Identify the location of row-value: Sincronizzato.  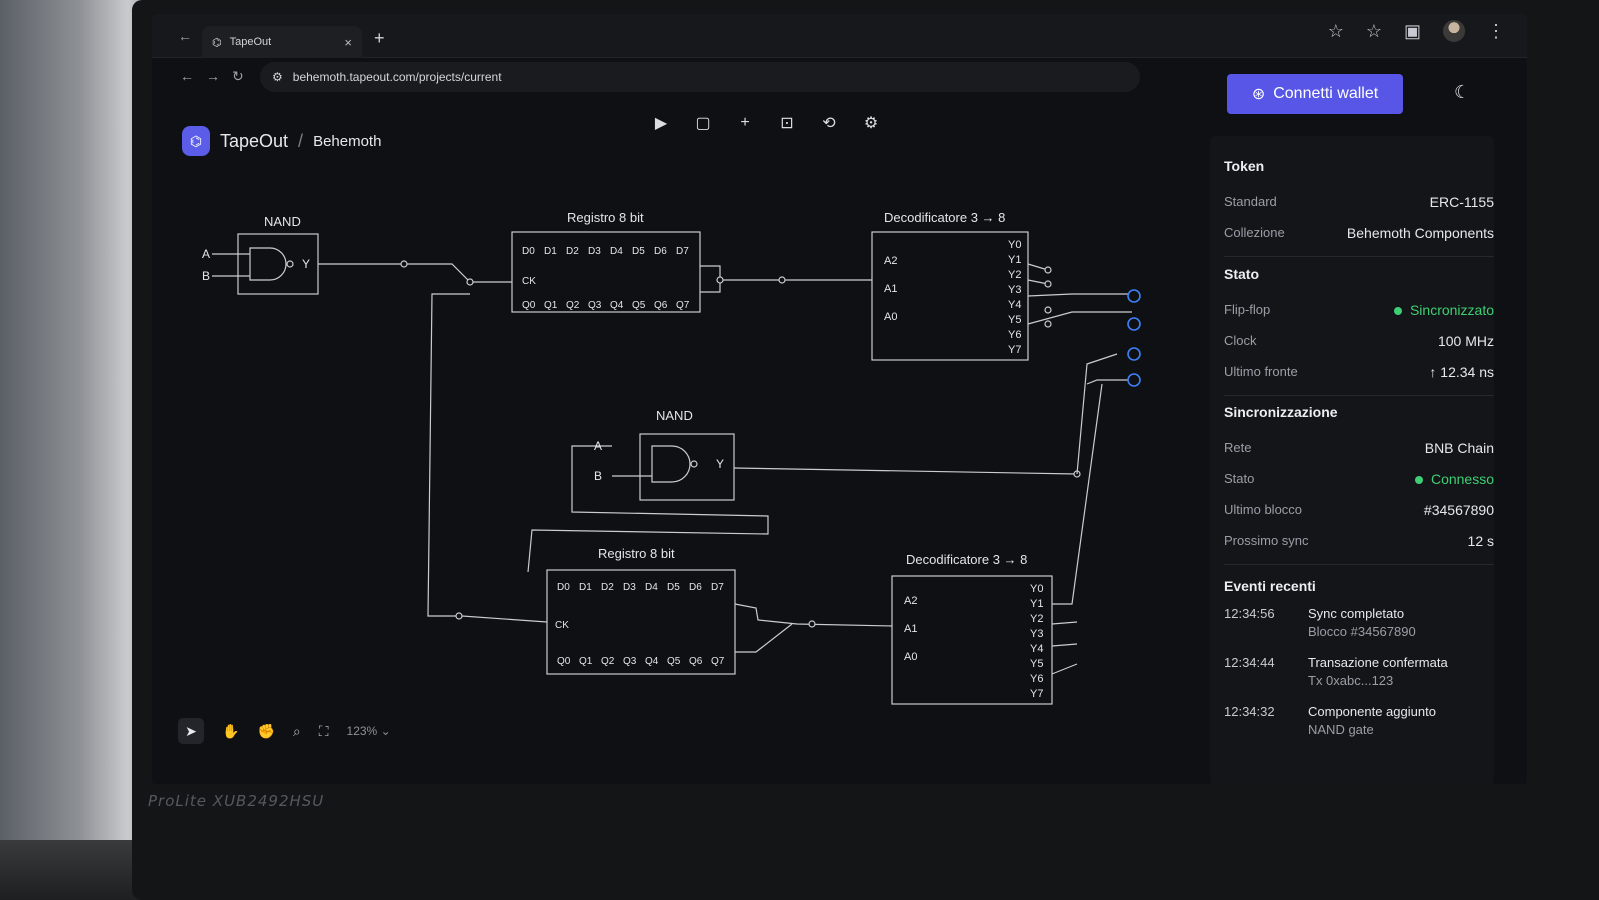
(1451, 309).